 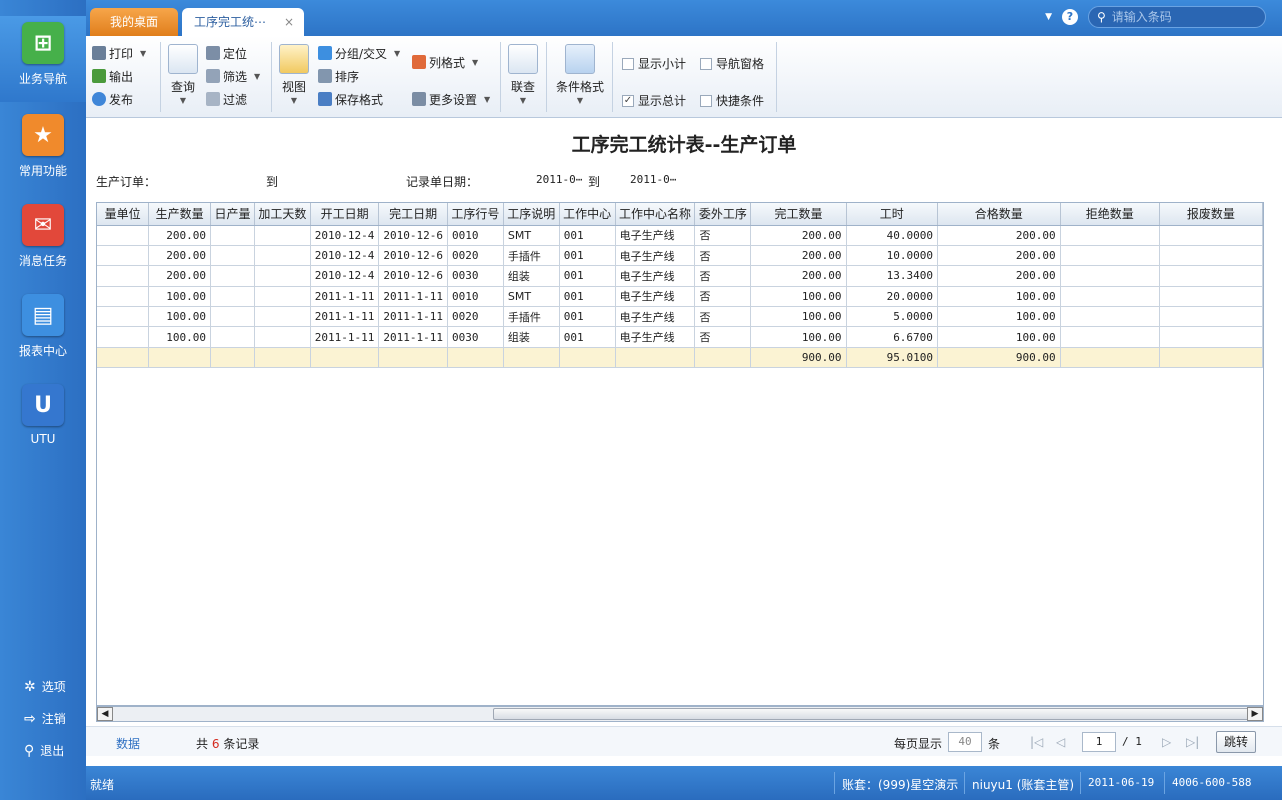 What do you see at coordinates (235, 53) in the screenshot?
I see `locate-label: 定位` at bounding box center [235, 53].